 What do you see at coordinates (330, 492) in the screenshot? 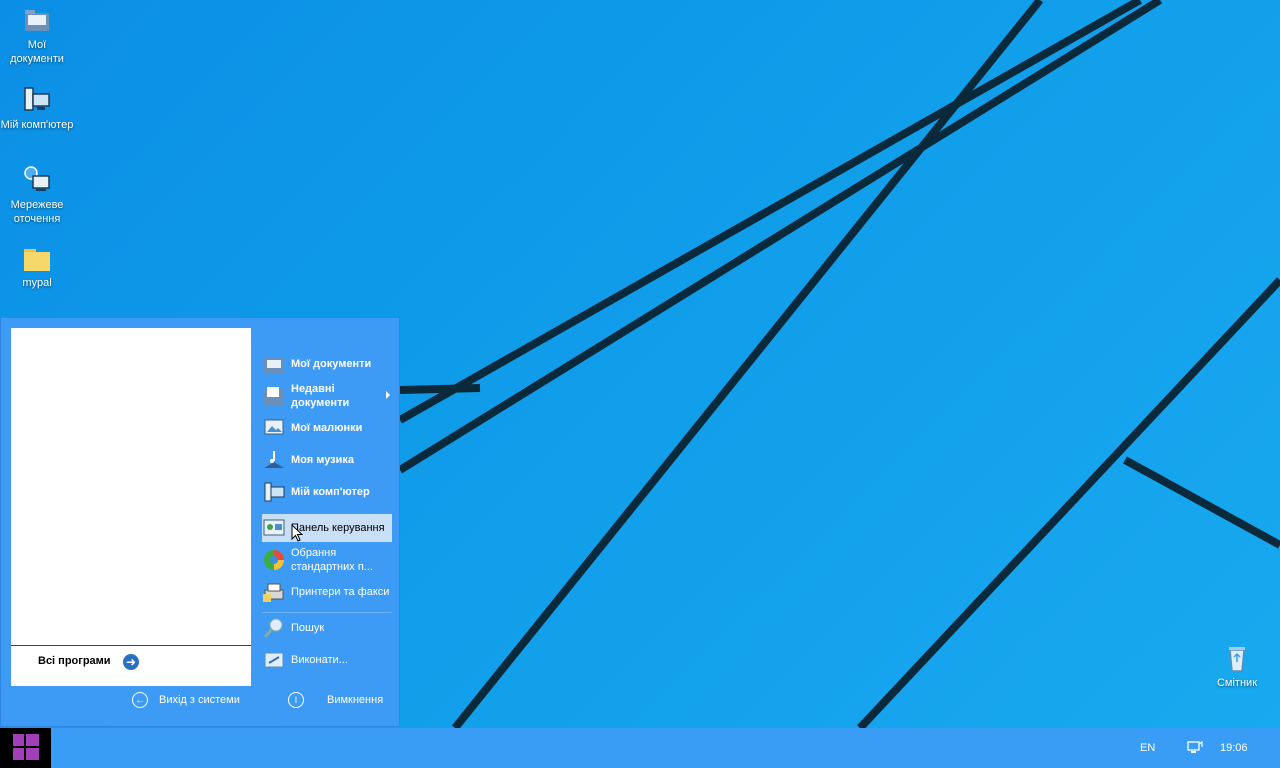
I see `start-item-label: Мій комп'ютер` at bounding box center [330, 492].